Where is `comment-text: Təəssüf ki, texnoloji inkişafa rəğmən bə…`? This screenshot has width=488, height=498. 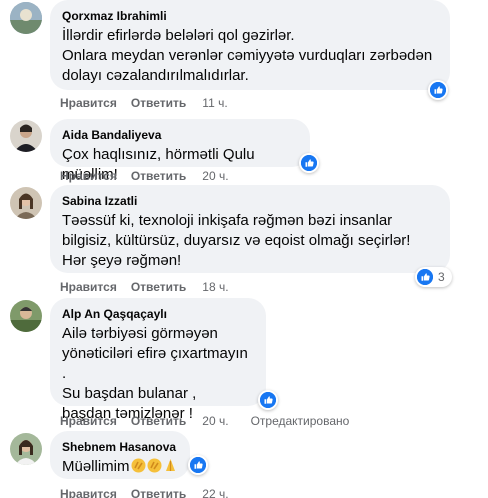 comment-text: Təəssüf ki, texnoloji inkişafa rəğmən bə… is located at coordinates (236, 240).